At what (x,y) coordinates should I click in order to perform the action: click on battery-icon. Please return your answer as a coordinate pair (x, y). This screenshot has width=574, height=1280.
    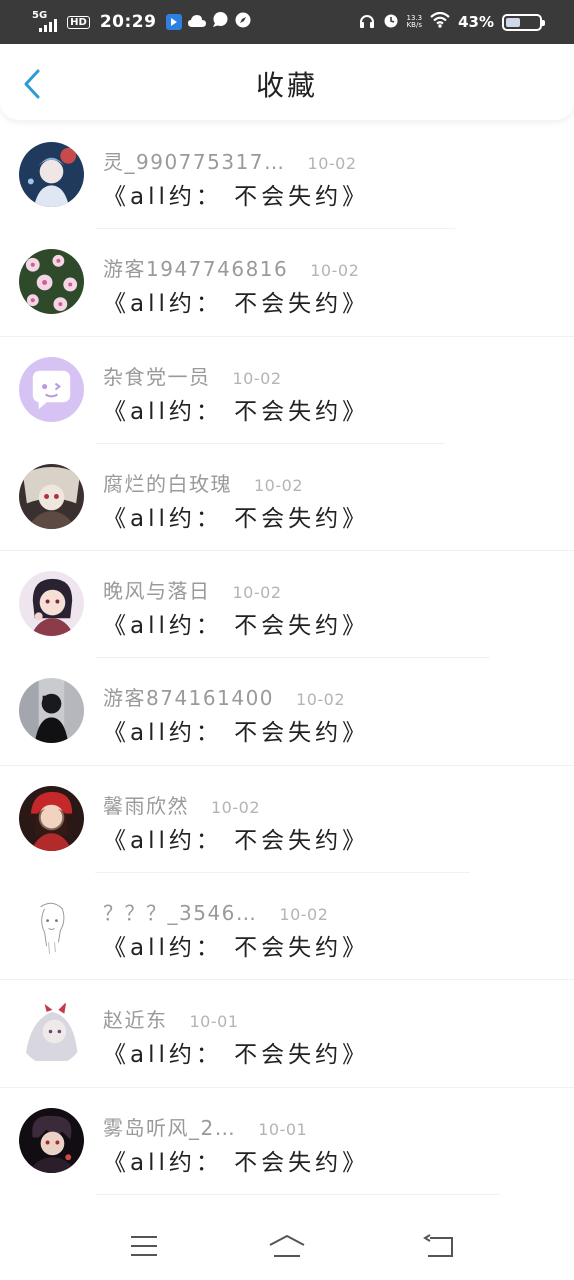
    Looking at the image, I should click on (523, 22).